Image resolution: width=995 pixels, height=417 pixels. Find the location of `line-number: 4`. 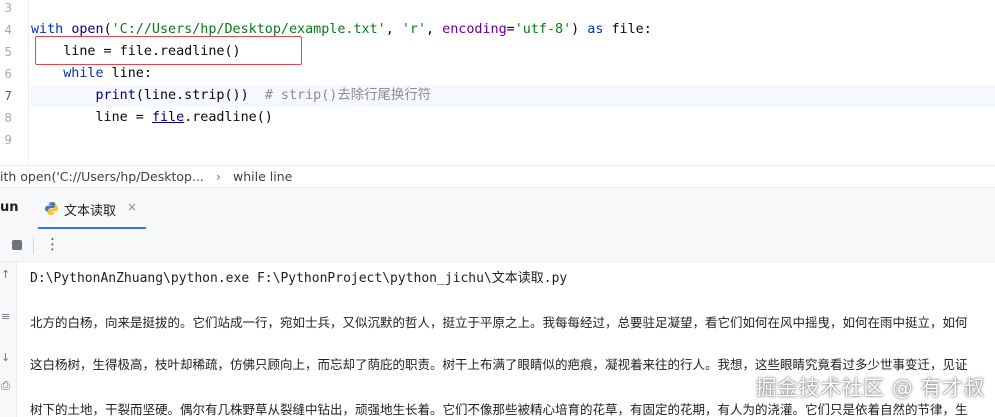

line-number: 4 is located at coordinates (8, 30).